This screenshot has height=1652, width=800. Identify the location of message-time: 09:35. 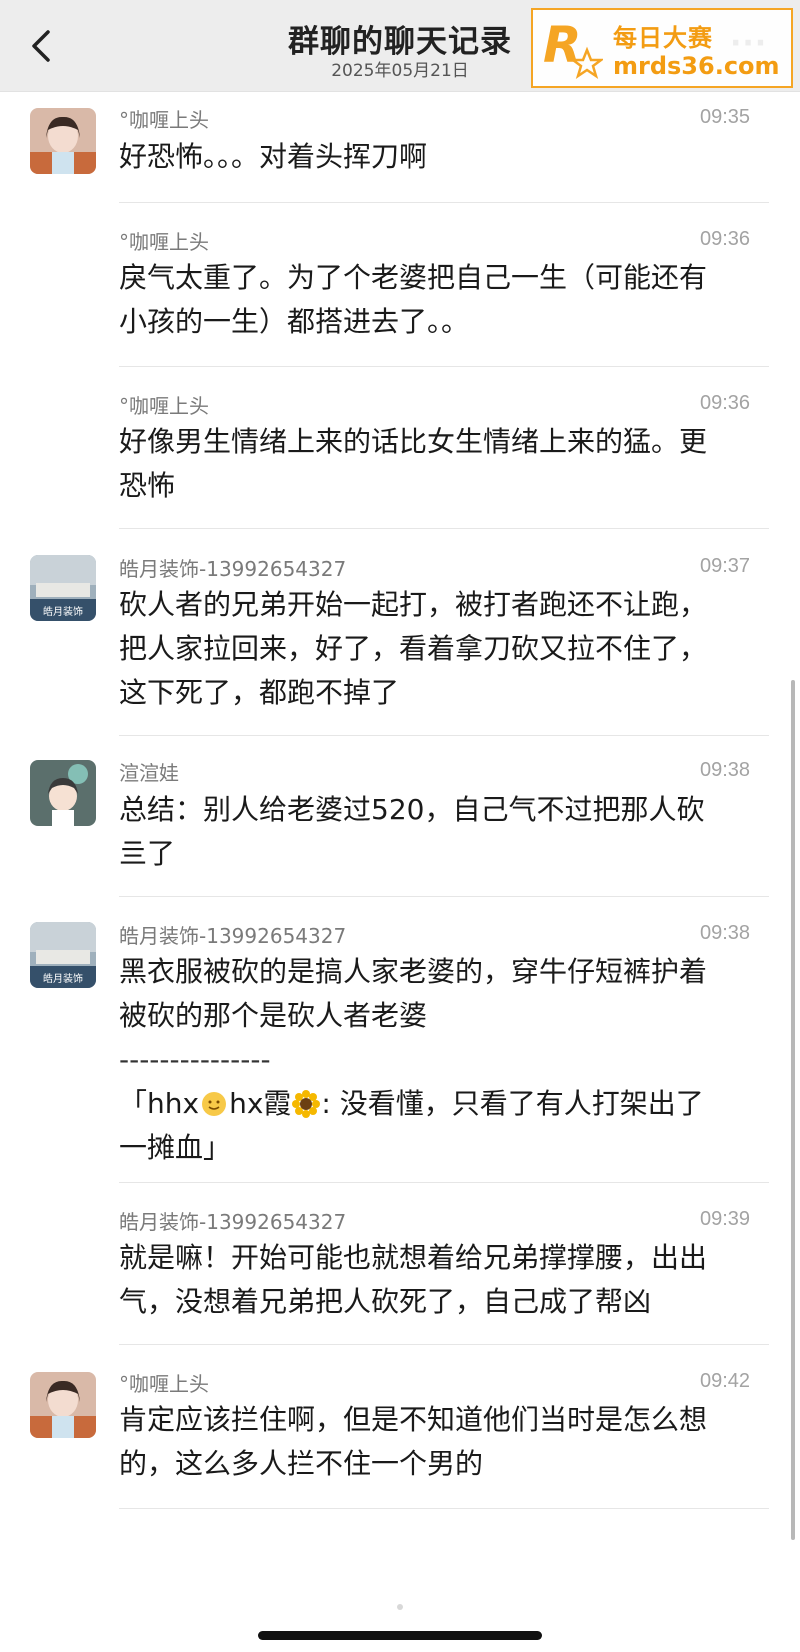
(725, 117).